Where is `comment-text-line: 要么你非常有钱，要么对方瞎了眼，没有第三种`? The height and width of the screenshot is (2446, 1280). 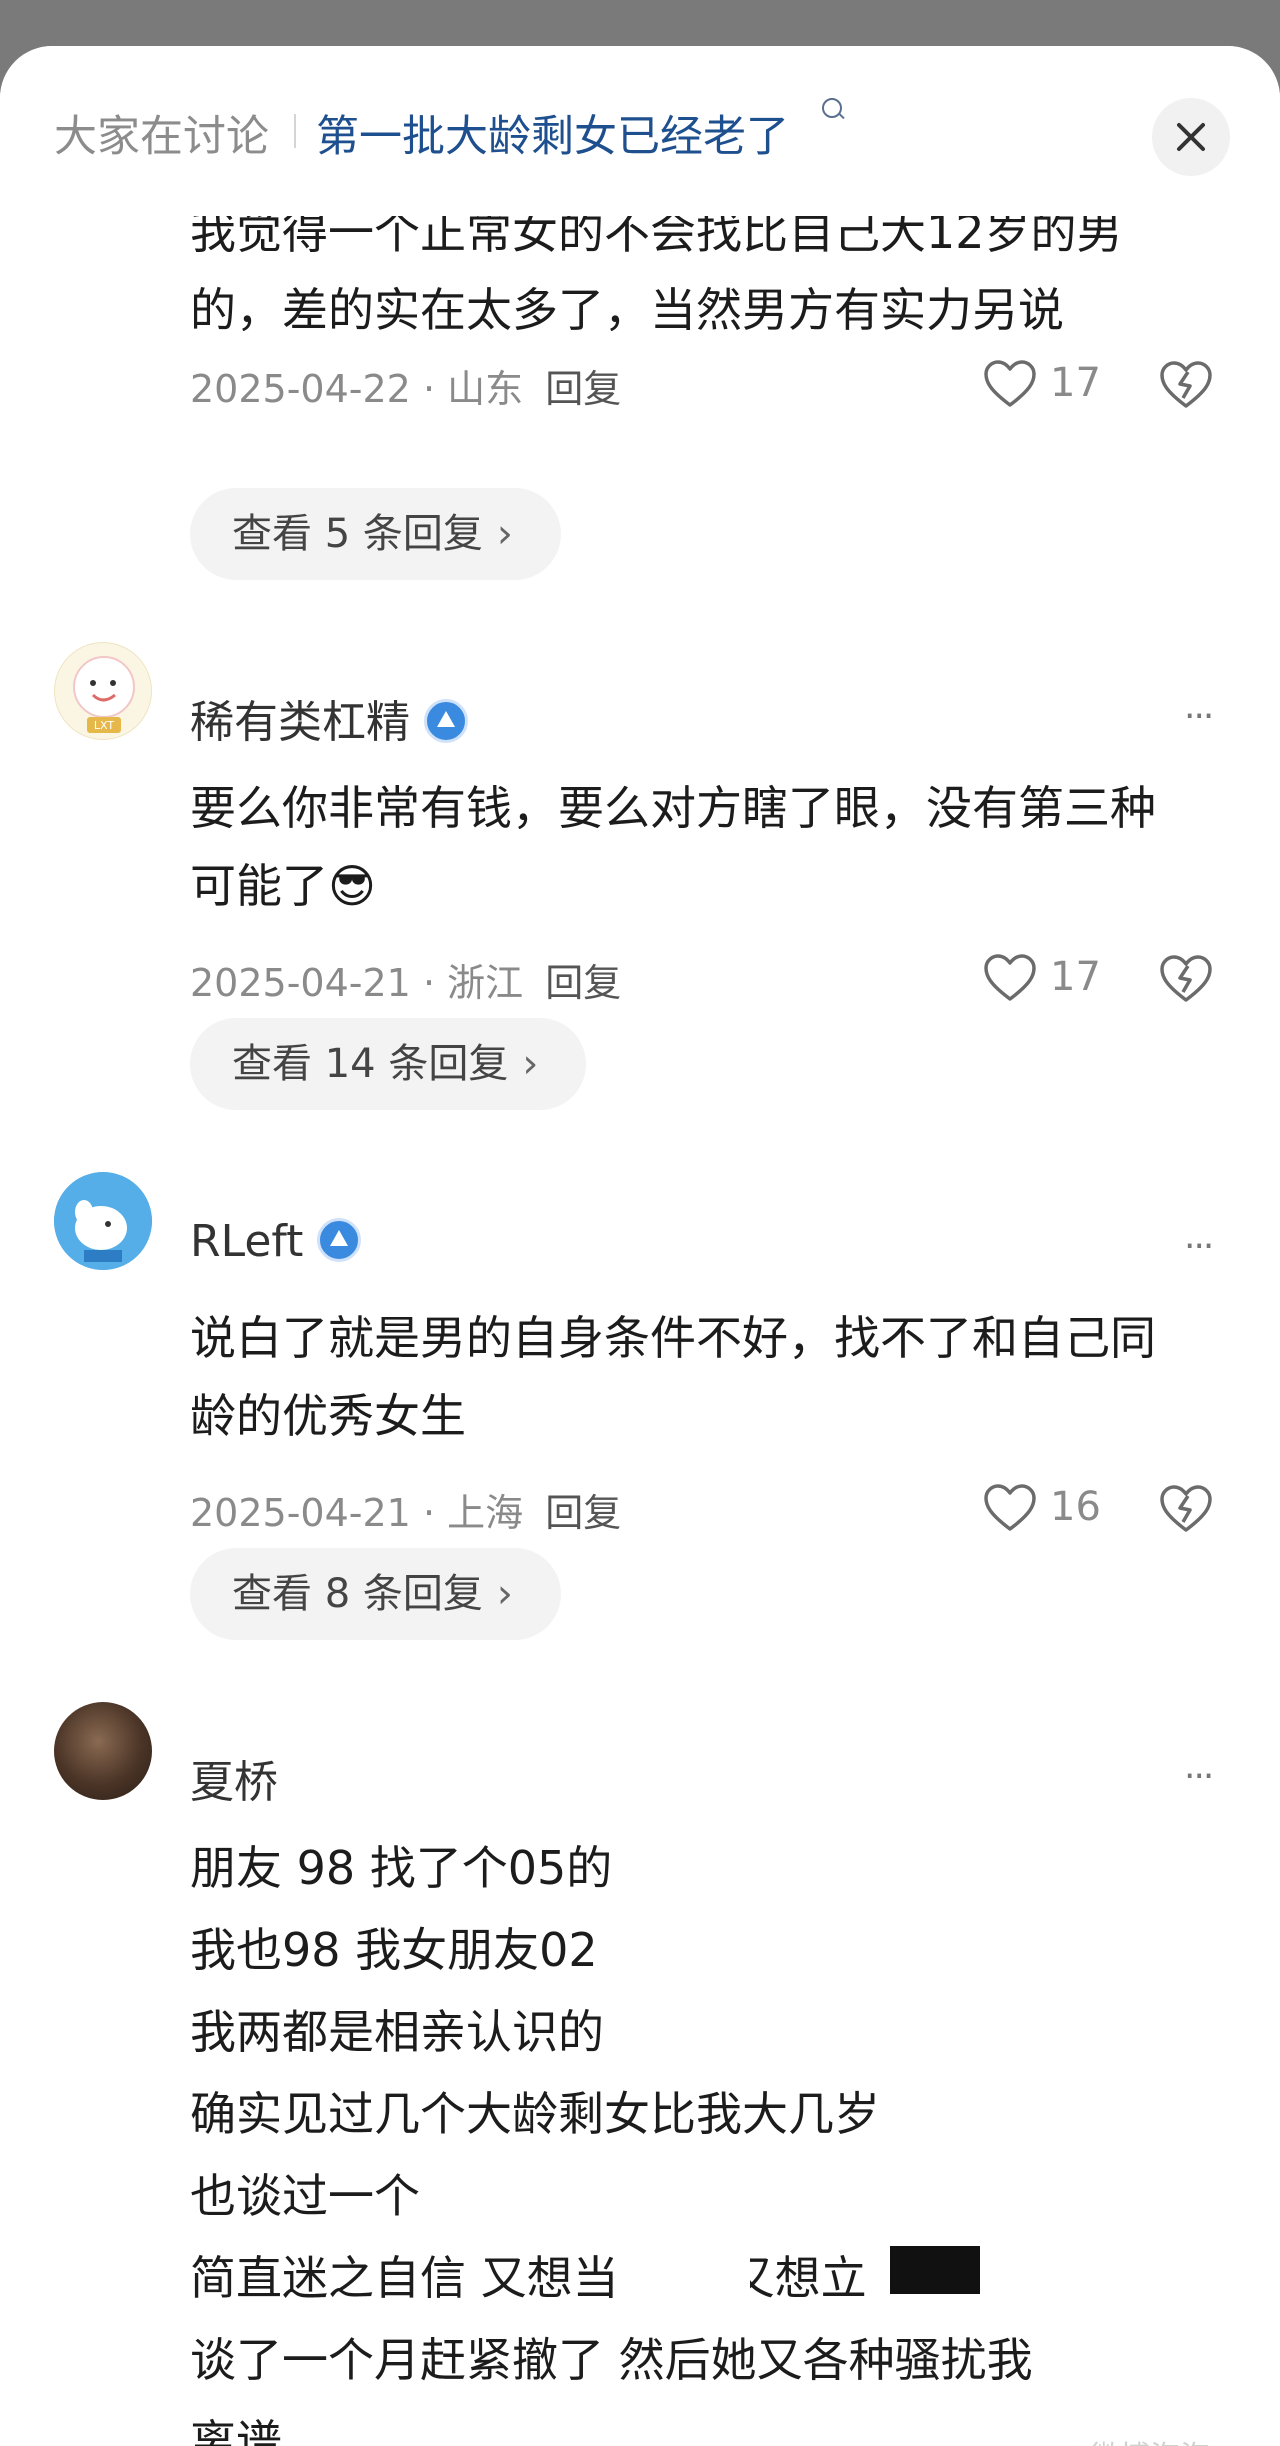 comment-text-line: 要么你非常有钱，要么对方瞎了眼，没有第三种 is located at coordinates (673, 808).